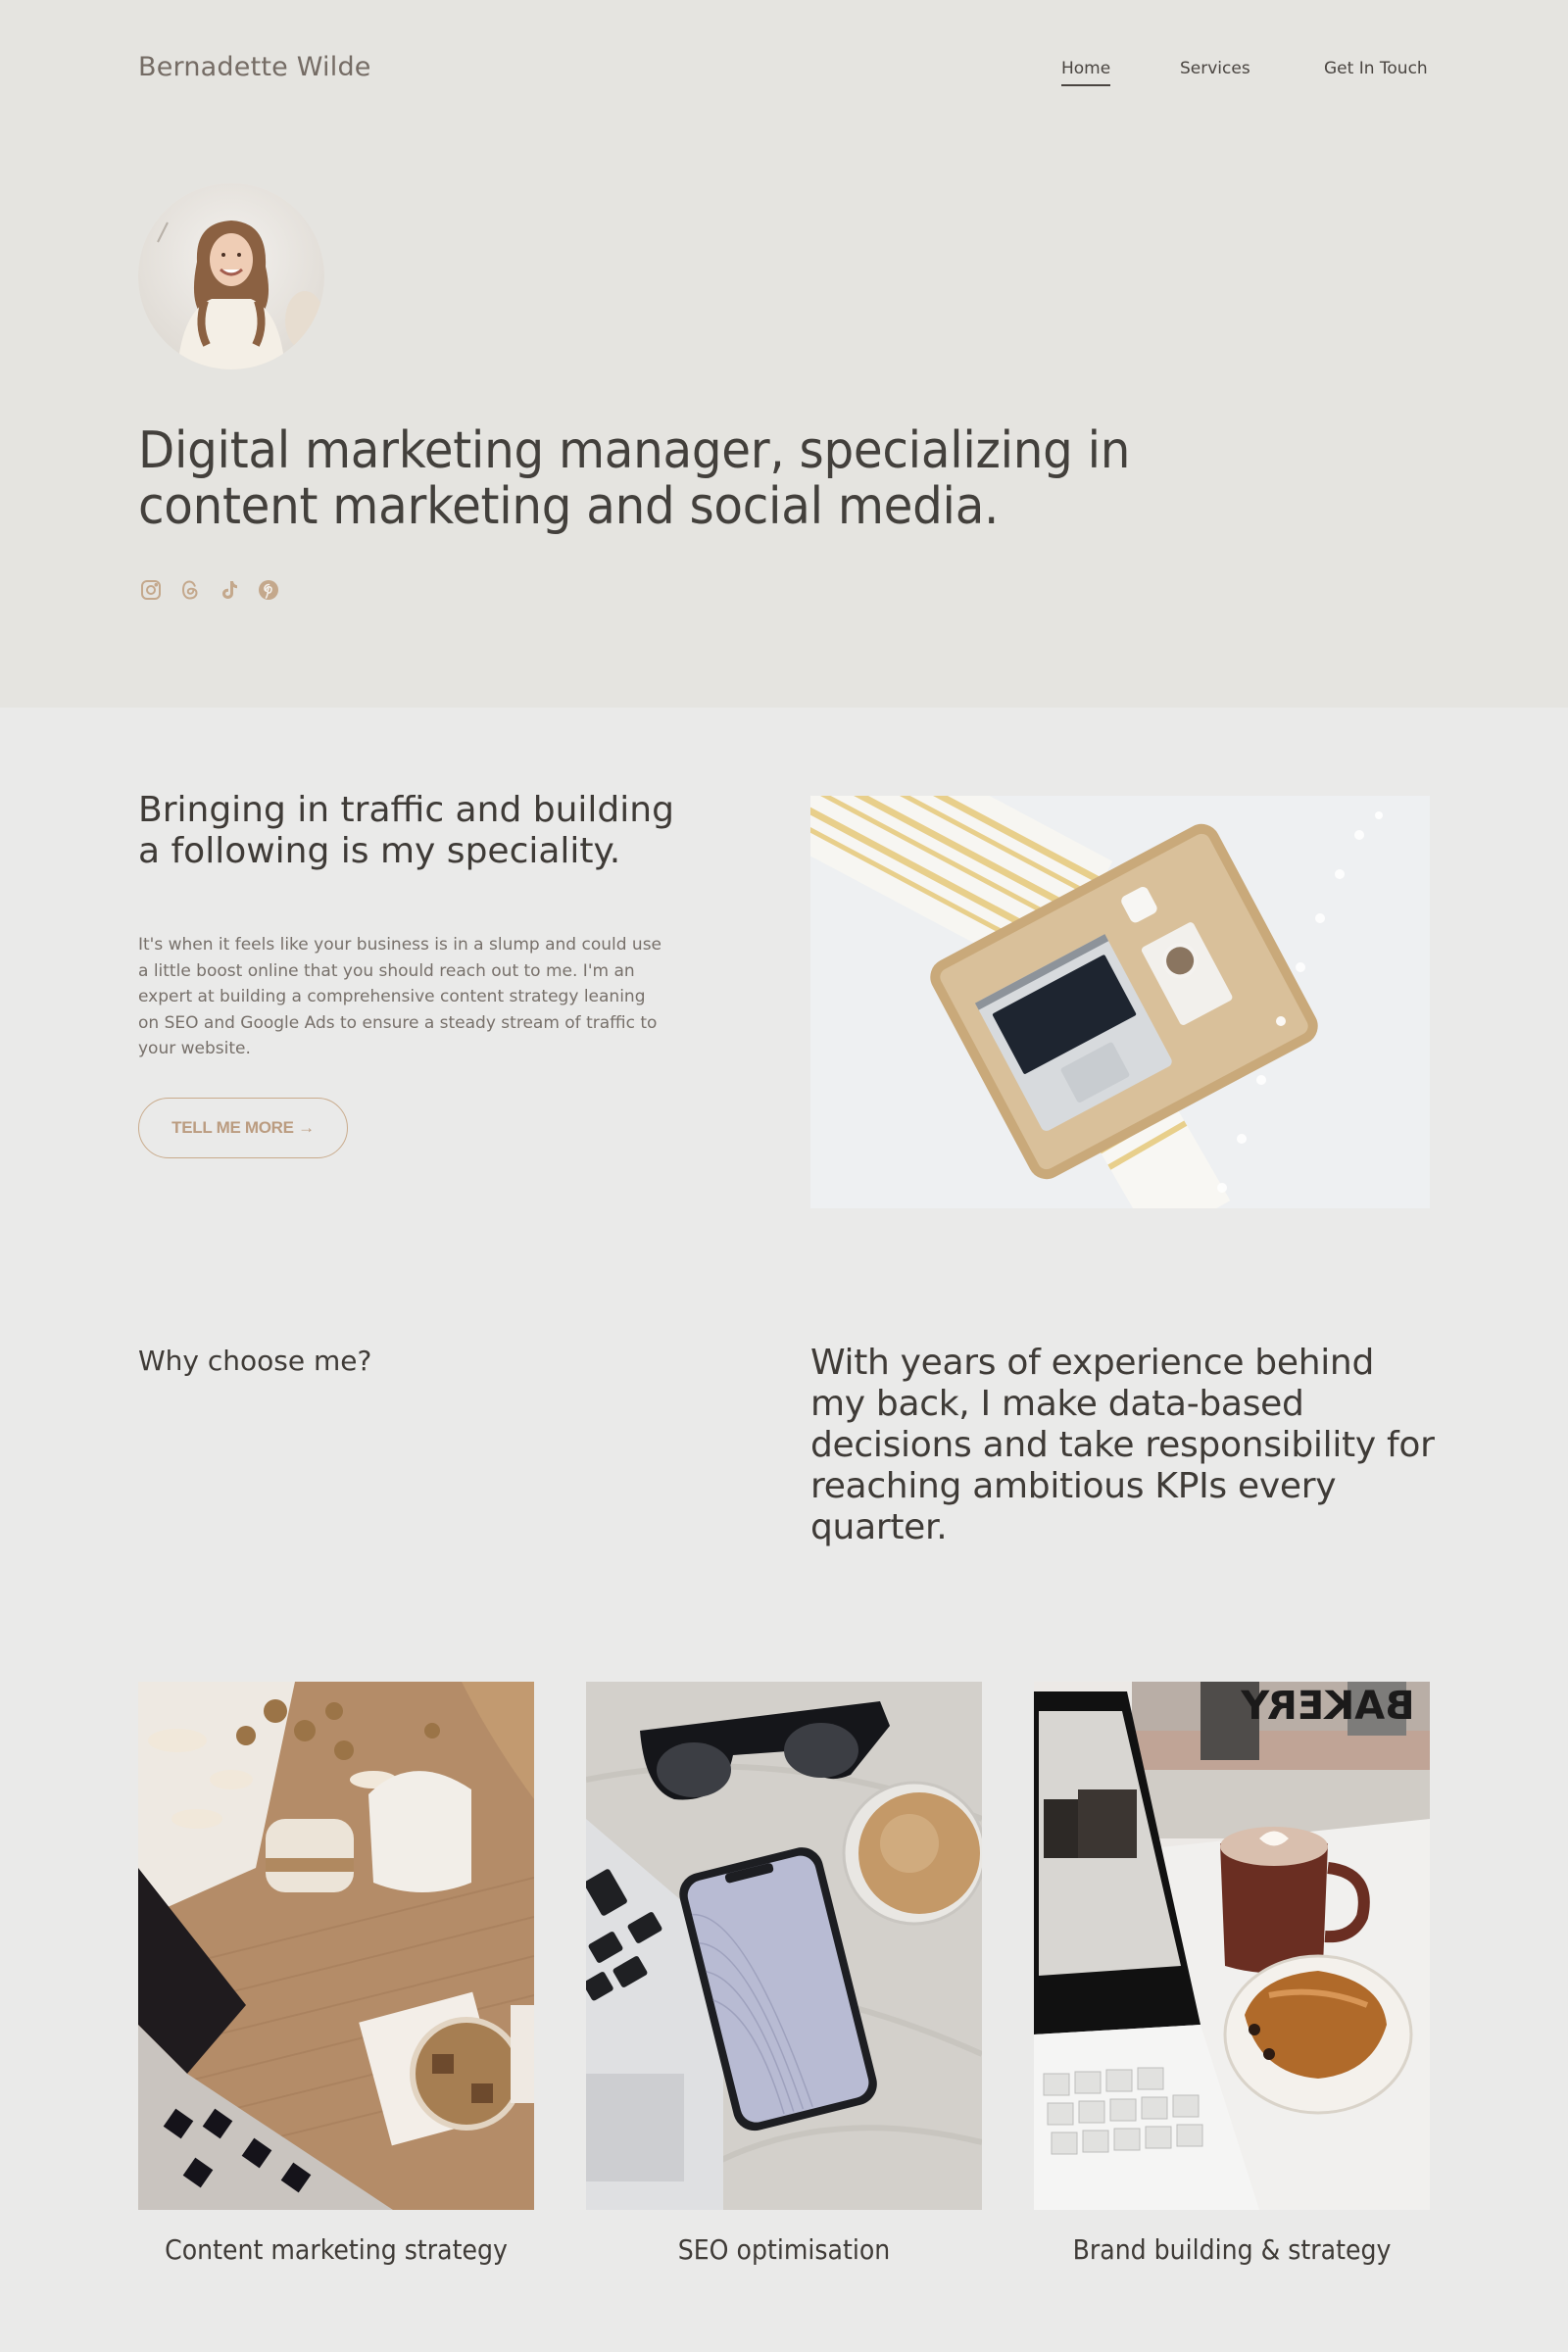 The width and height of the screenshot is (1568, 2352). I want to click on phone-coffee-photo, so click(784, 1946).